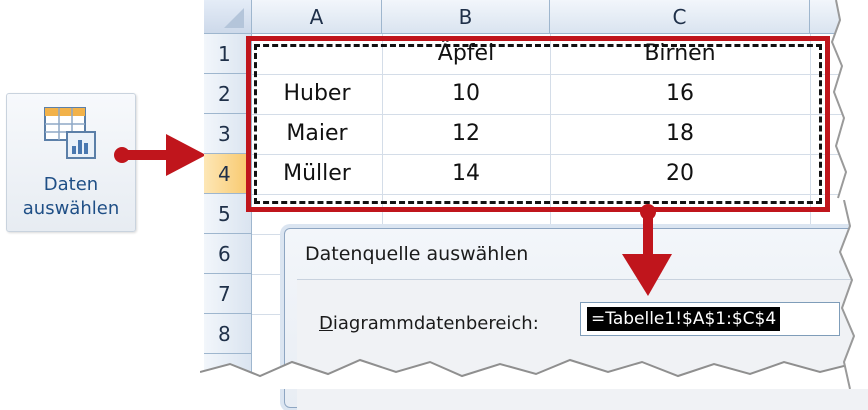  What do you see at coordinates (228, 134) in the screenshot?
I see `row-header-3: 3` at bounding box center [228, 134].